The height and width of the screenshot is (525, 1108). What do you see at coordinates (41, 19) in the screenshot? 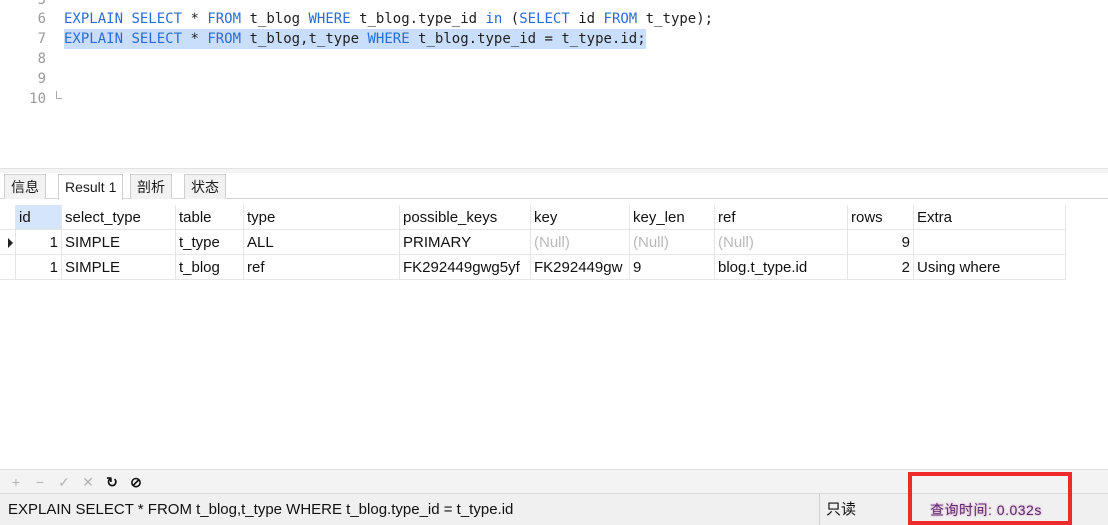
I see `line-number: 6` at bounding box center [41, 19].